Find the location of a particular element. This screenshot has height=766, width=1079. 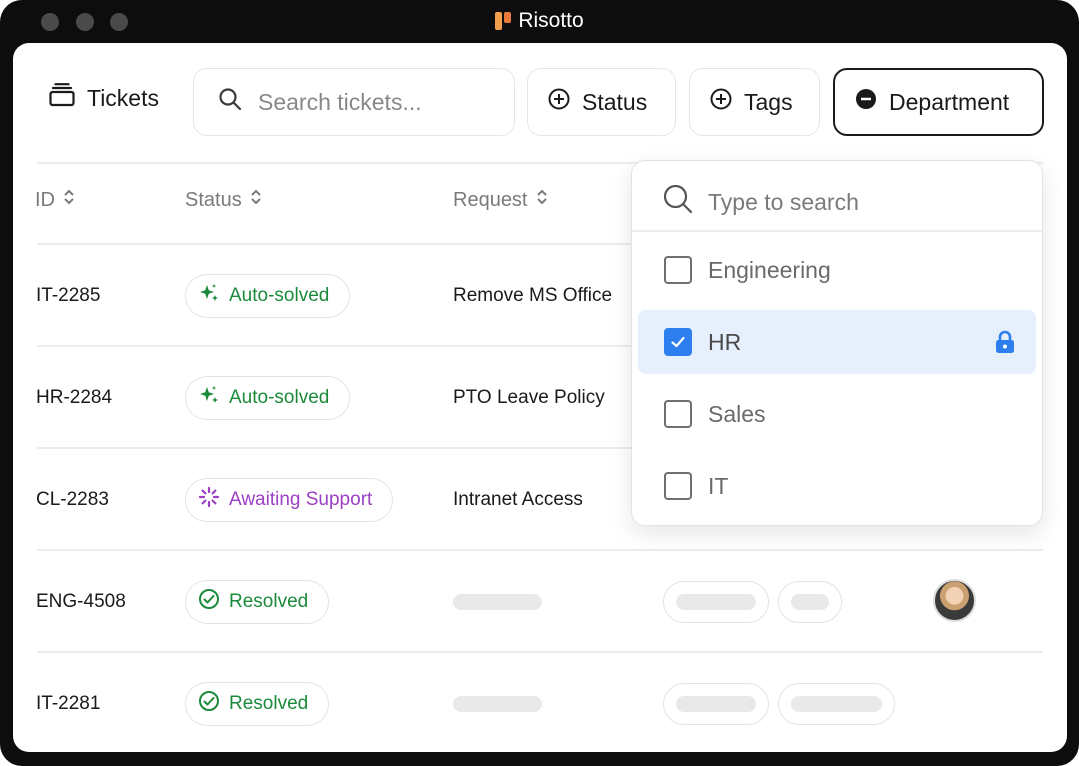

checkbox-checked is located at coordinates (678, 342).